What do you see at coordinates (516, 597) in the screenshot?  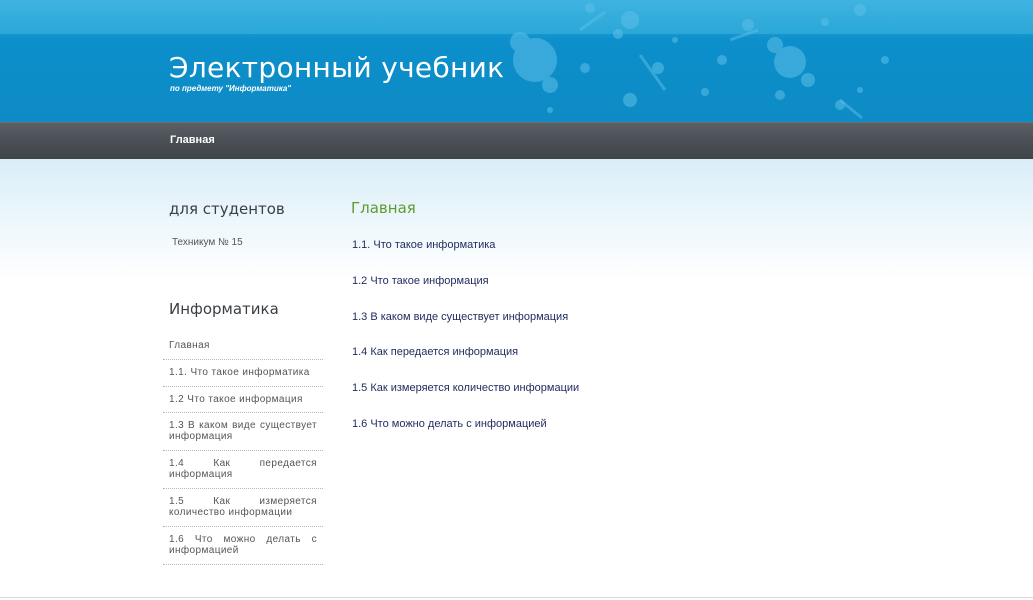 I see `footer-divider` at bounding box center [516, 597].